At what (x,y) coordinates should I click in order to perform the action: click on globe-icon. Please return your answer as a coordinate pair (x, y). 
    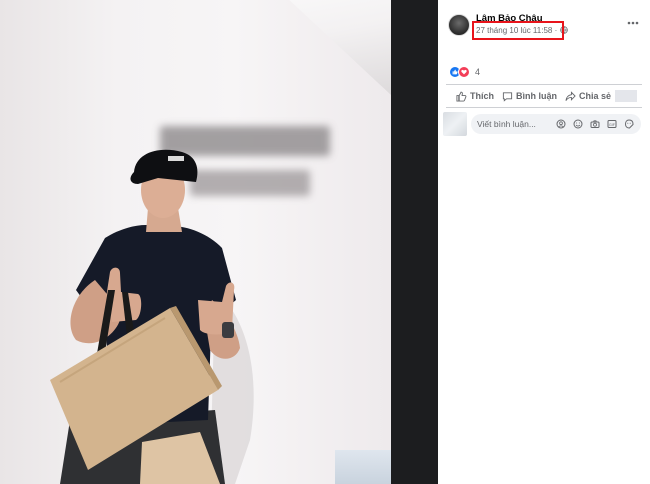
    Looking at the image, I should click on (564, 30).